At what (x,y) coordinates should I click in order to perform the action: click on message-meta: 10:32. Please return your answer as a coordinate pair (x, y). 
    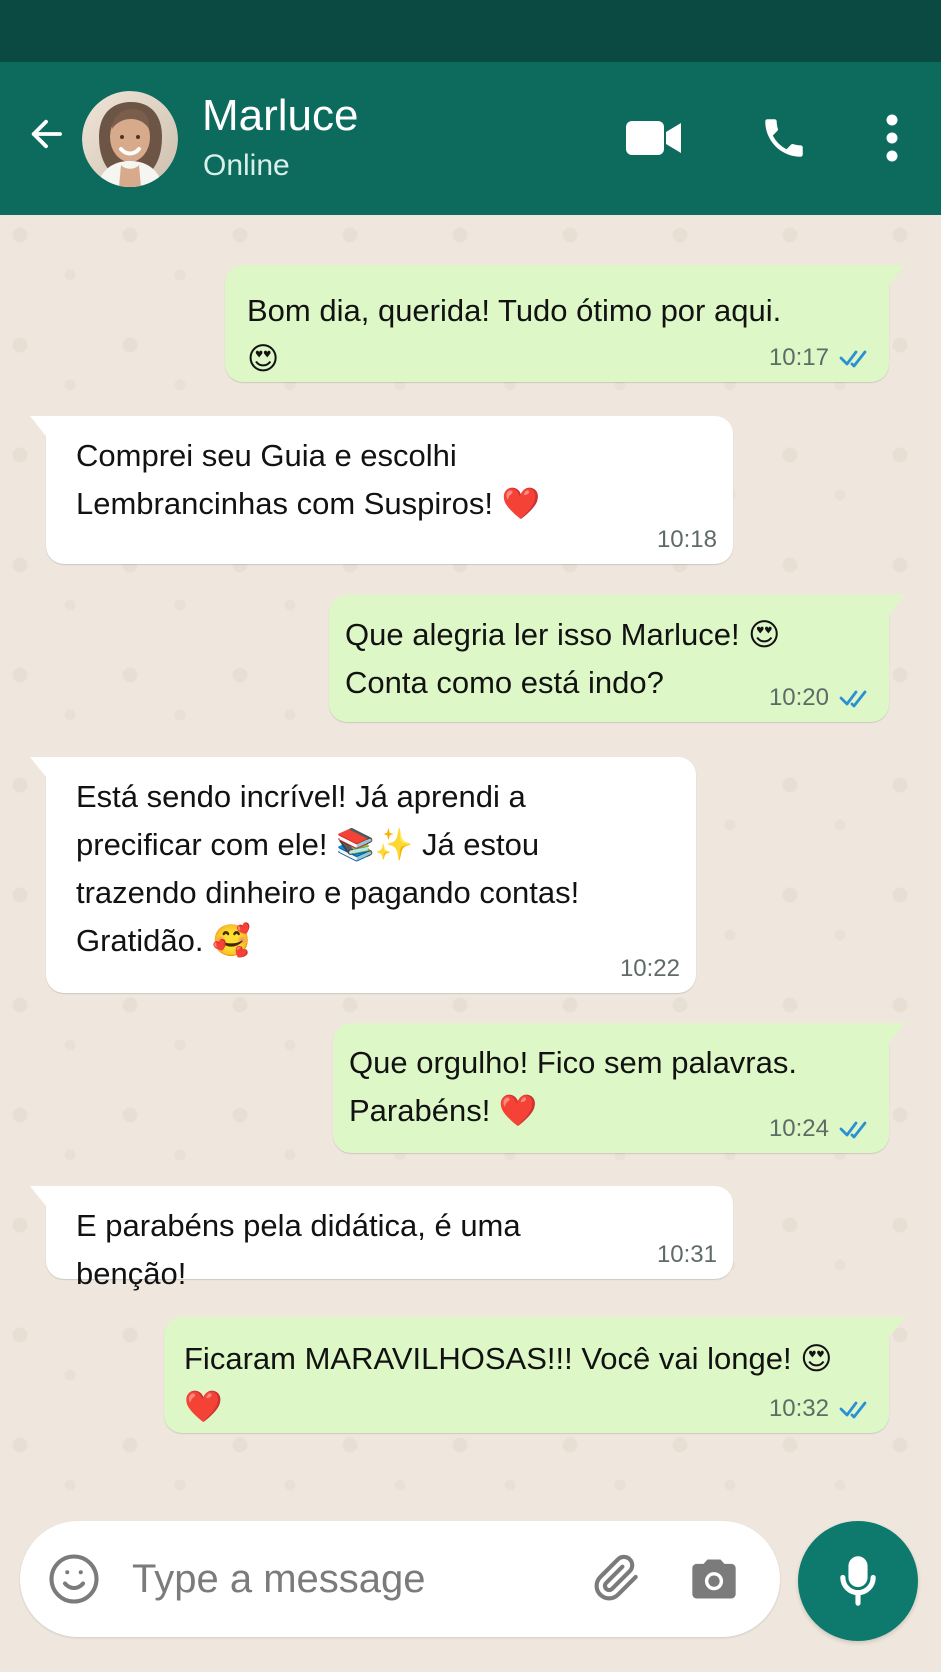
    Looking at the image, I should click on (821, 1409).